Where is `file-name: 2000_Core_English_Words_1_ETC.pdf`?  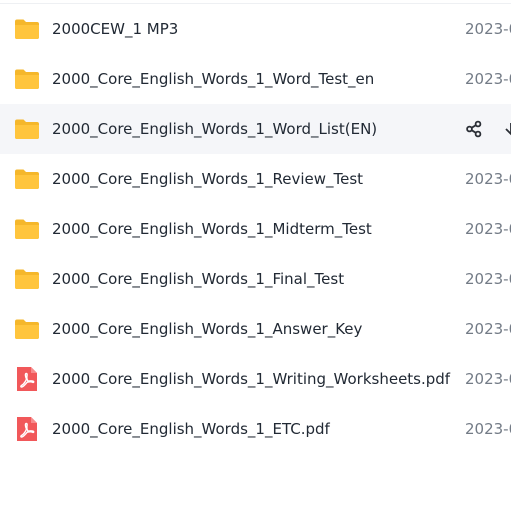 file-name: 2000_Core_English_Words_1_ETC.pdf is located at coordinates (191, 429).